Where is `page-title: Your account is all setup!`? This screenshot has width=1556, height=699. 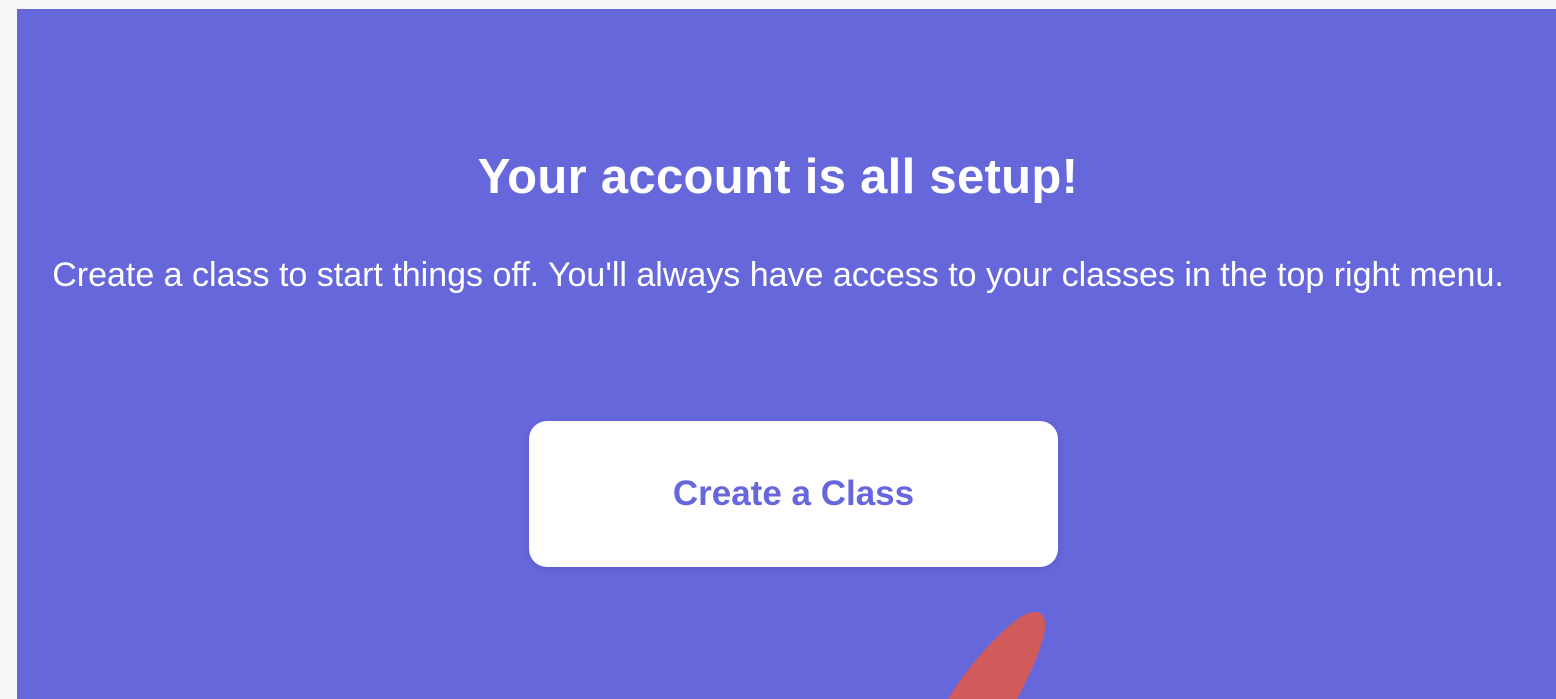
page-title: Your account is all setup! is located at coordinates (778, 177).